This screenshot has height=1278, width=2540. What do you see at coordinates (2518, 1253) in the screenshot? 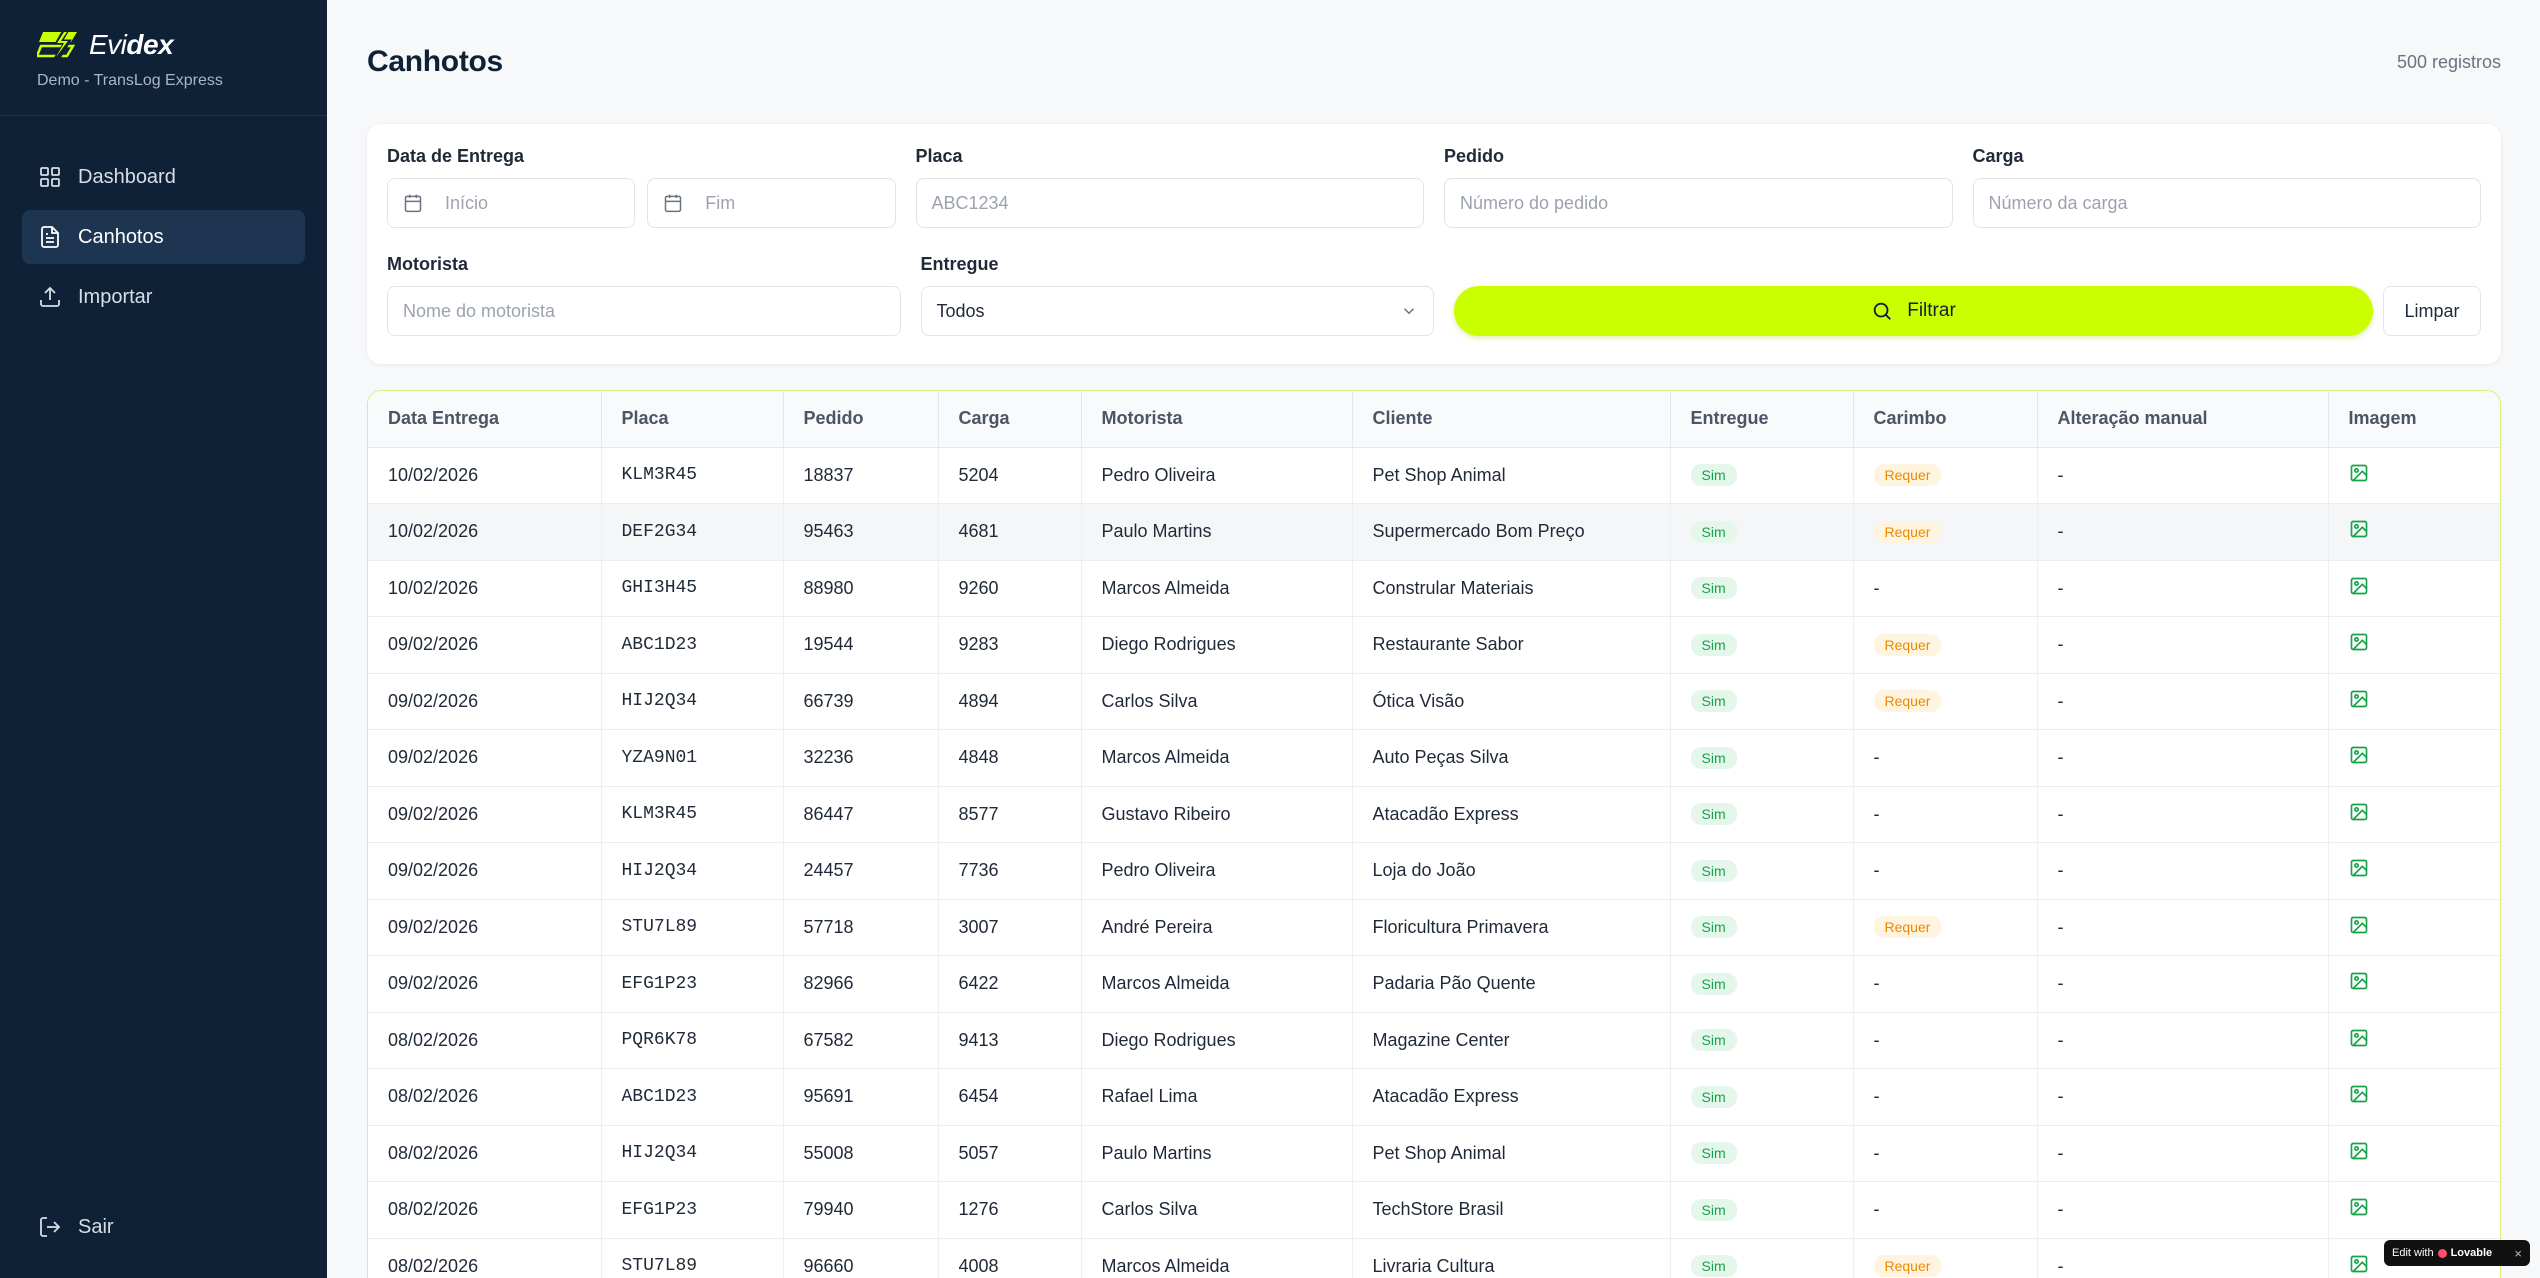
I see `close-icon: ×` at bounding box center [2518, 1253].